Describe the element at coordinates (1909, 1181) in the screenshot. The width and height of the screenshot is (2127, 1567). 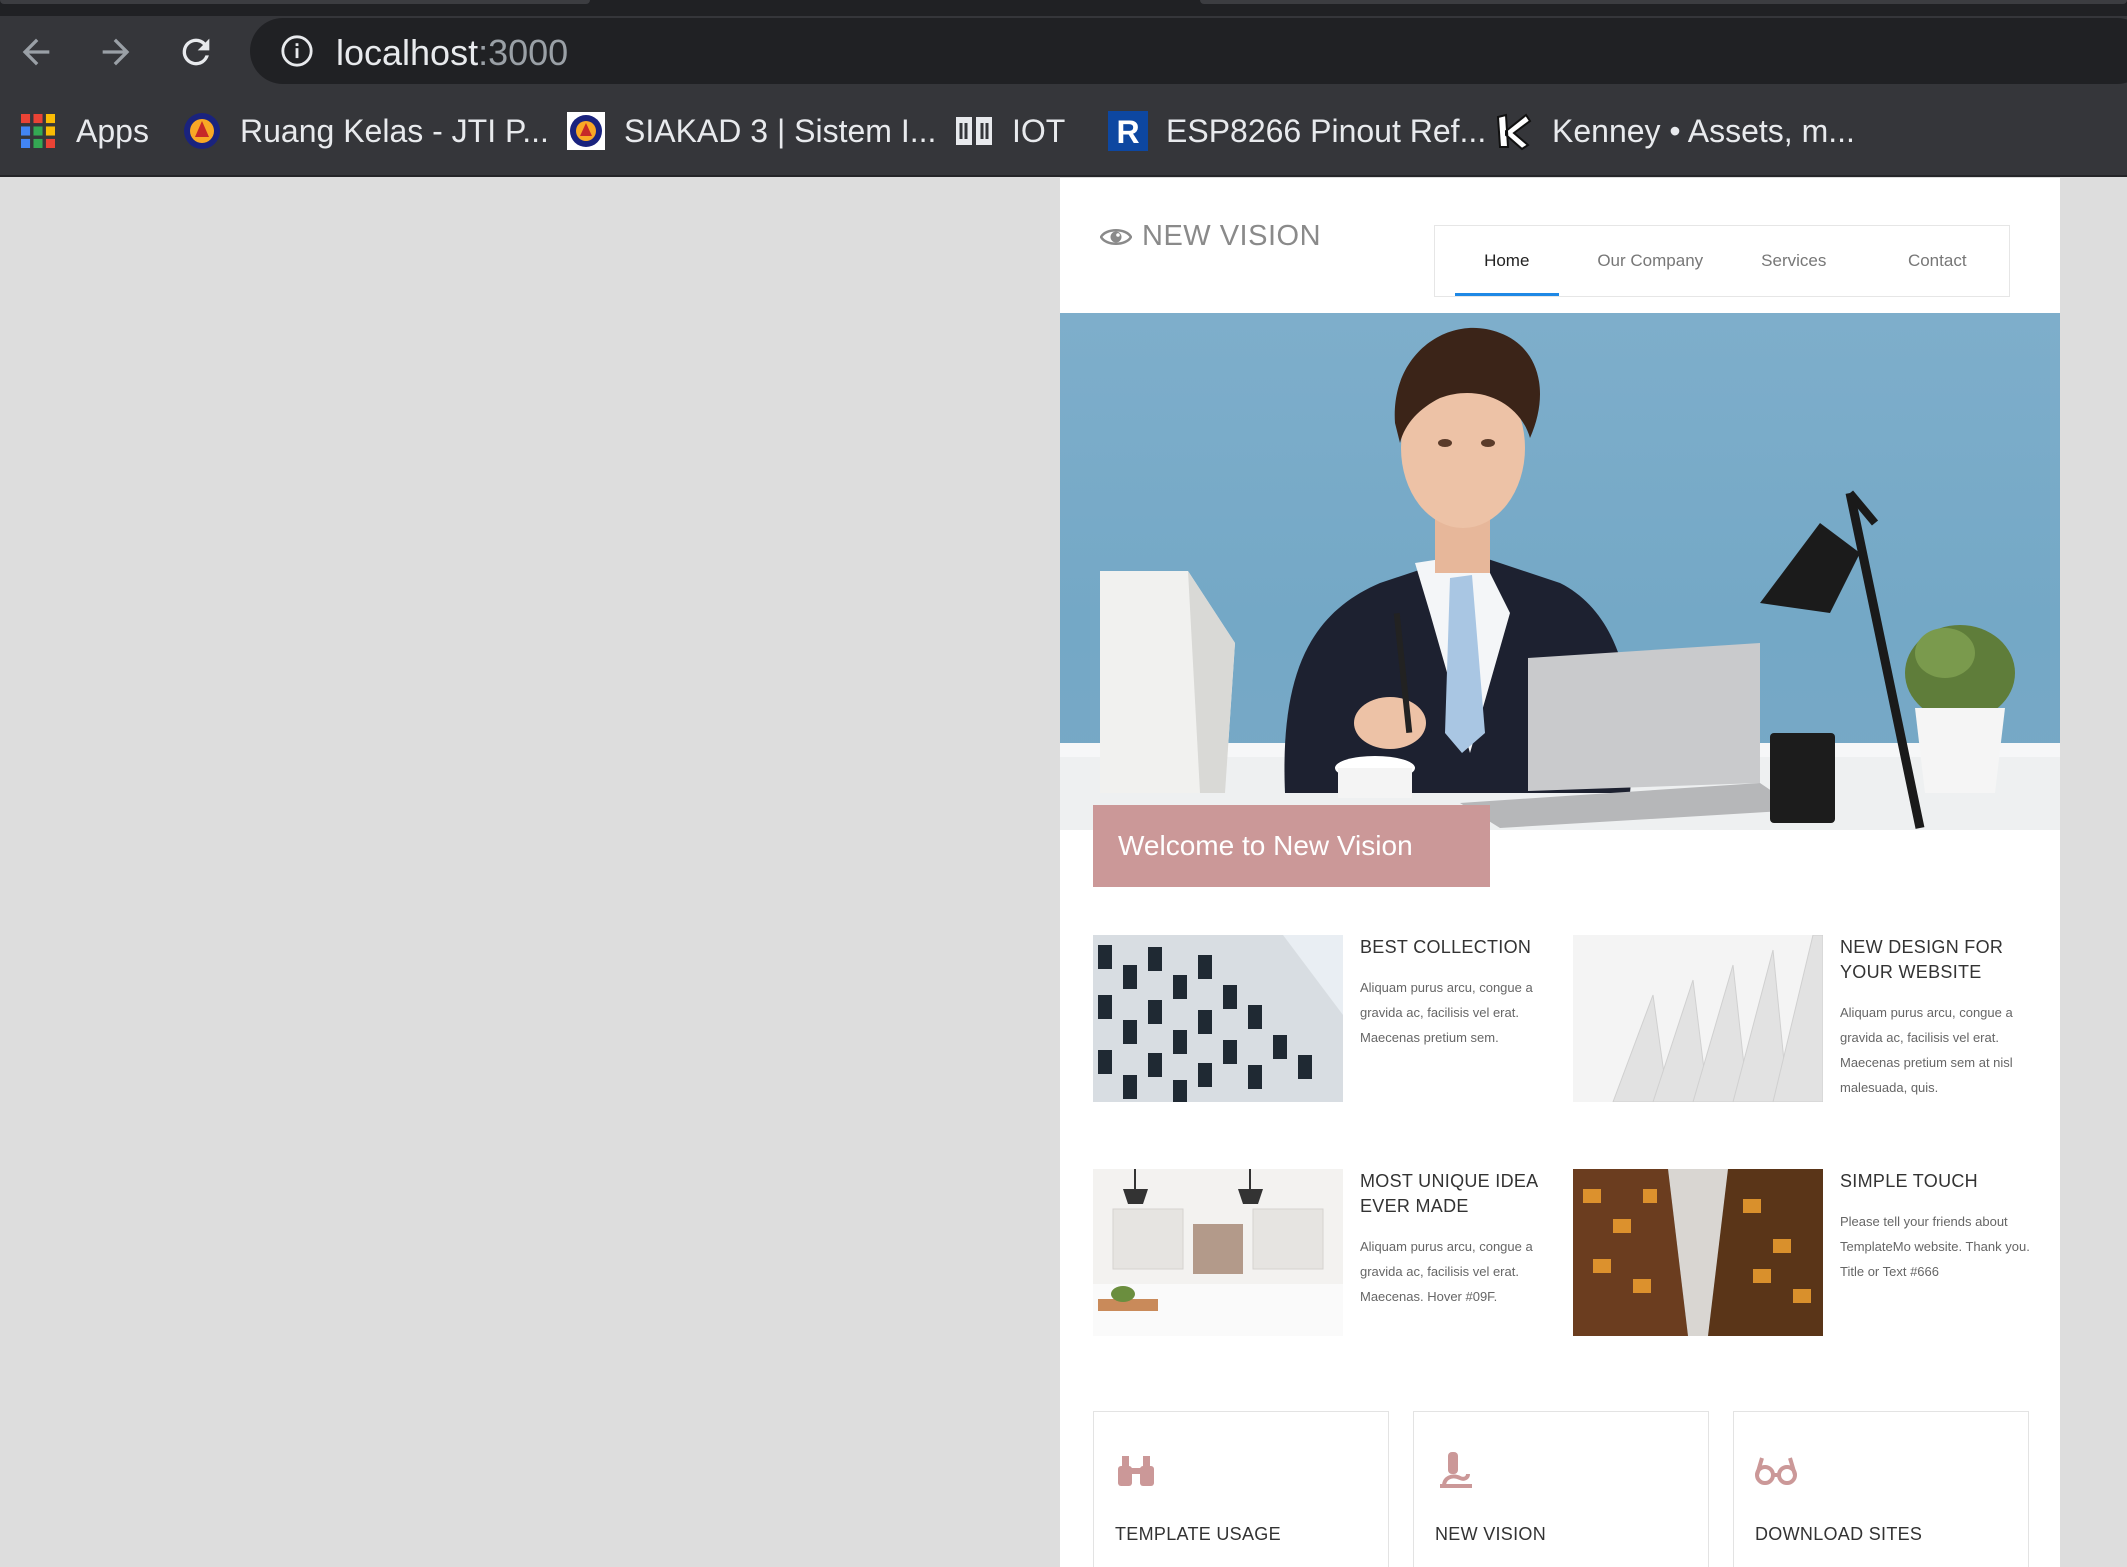
I see `feature-title: SIMPLE TOUCH` at that location.